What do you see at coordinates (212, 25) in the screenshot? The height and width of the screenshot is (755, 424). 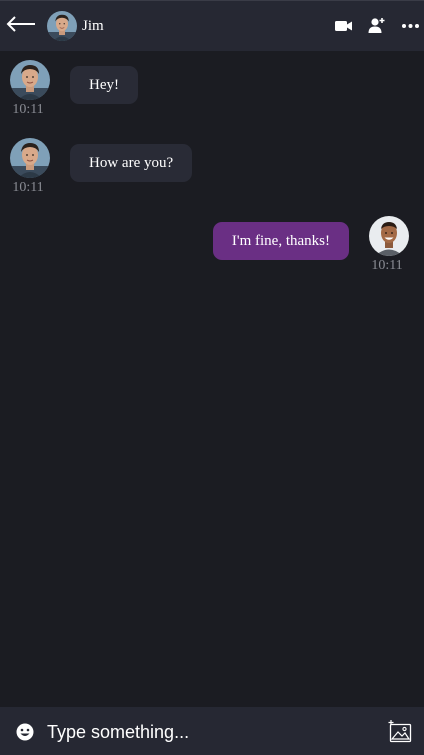 I see `chat-header: Jim` at bounding box center [212, 25].